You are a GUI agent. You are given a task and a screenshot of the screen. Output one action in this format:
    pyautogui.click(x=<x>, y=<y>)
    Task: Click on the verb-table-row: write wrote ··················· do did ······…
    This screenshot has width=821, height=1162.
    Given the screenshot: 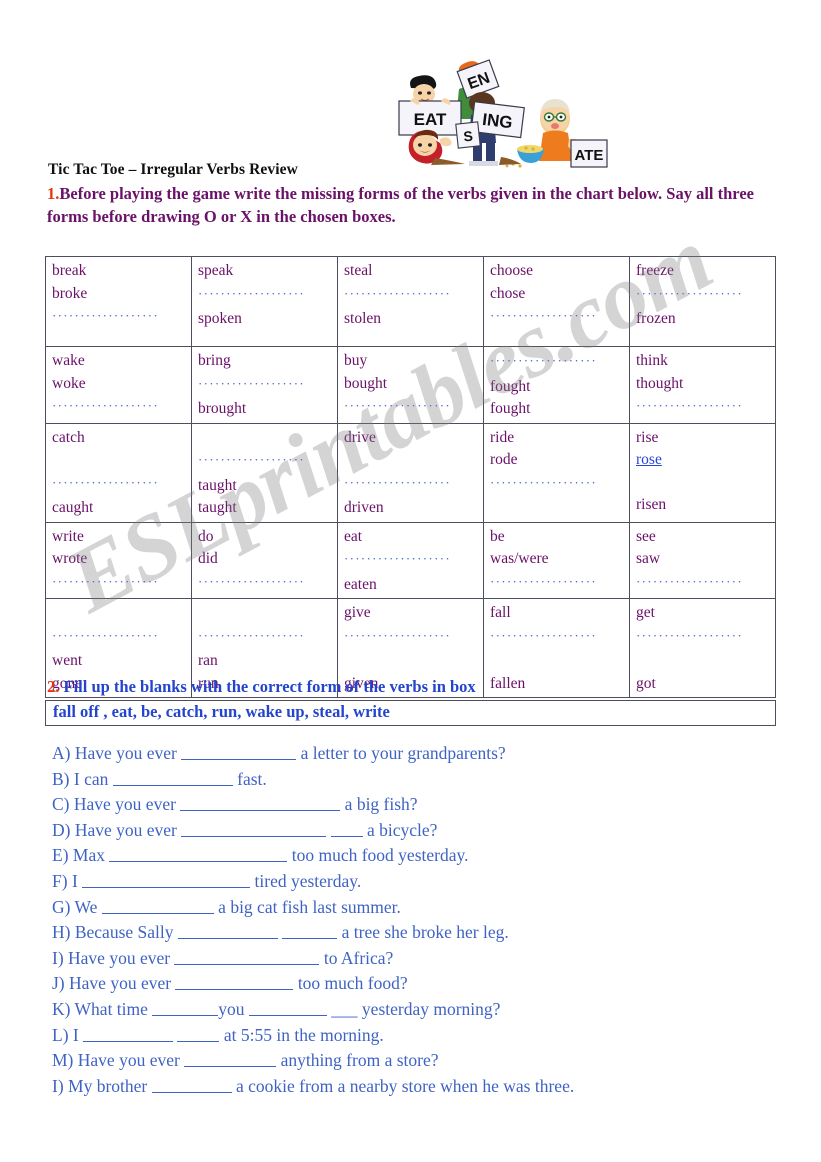 What is the action you would take?
    pyautogui.click(x=410, y=560)
    